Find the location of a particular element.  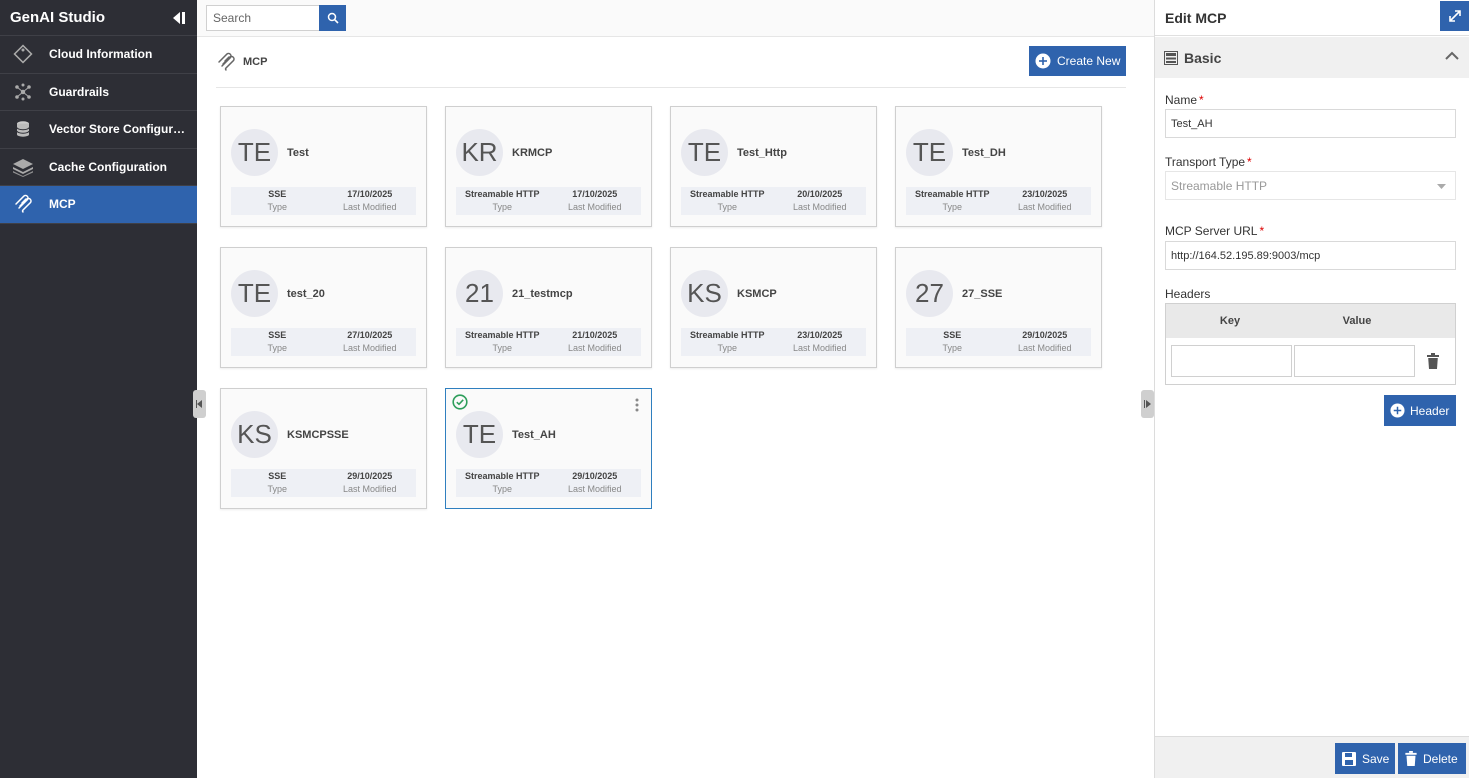

mcp-icon is located at coordinates (23, 204).